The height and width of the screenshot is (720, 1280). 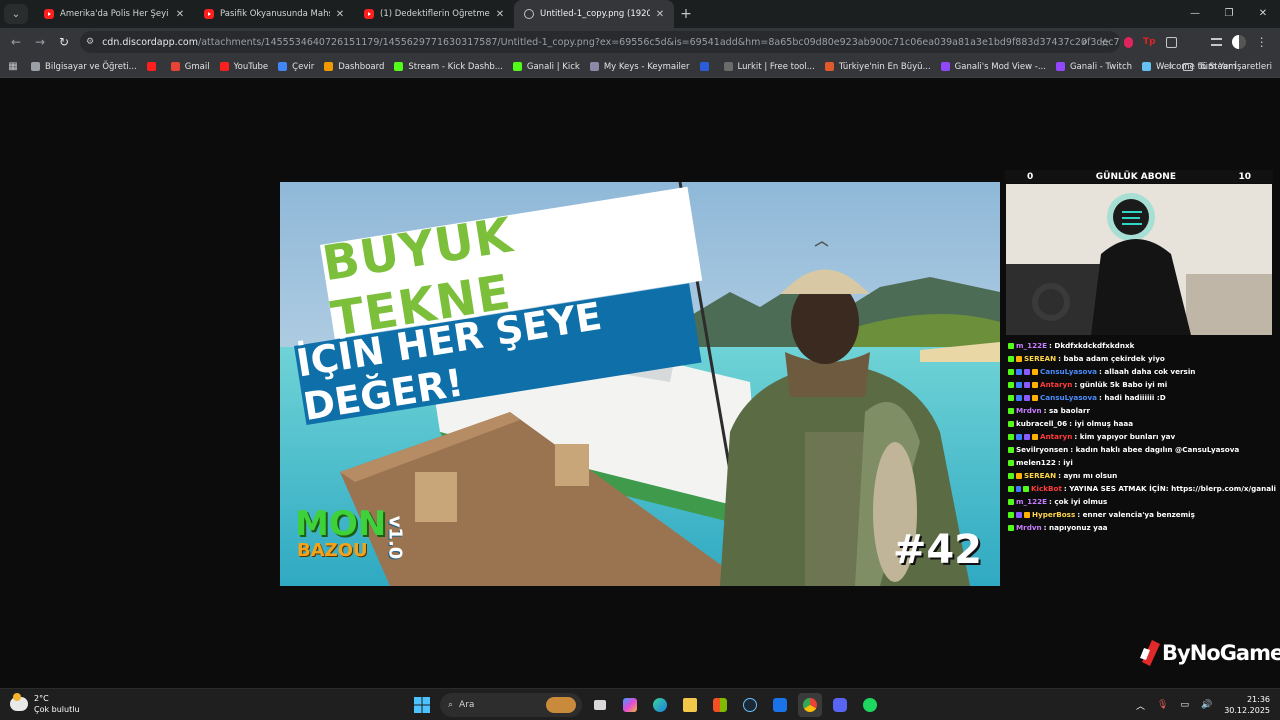 What do you see at coordinates (1206, 705) in the screenshot?
I see `speaker-icon: 🔊` at bounding box center [1206, 705].